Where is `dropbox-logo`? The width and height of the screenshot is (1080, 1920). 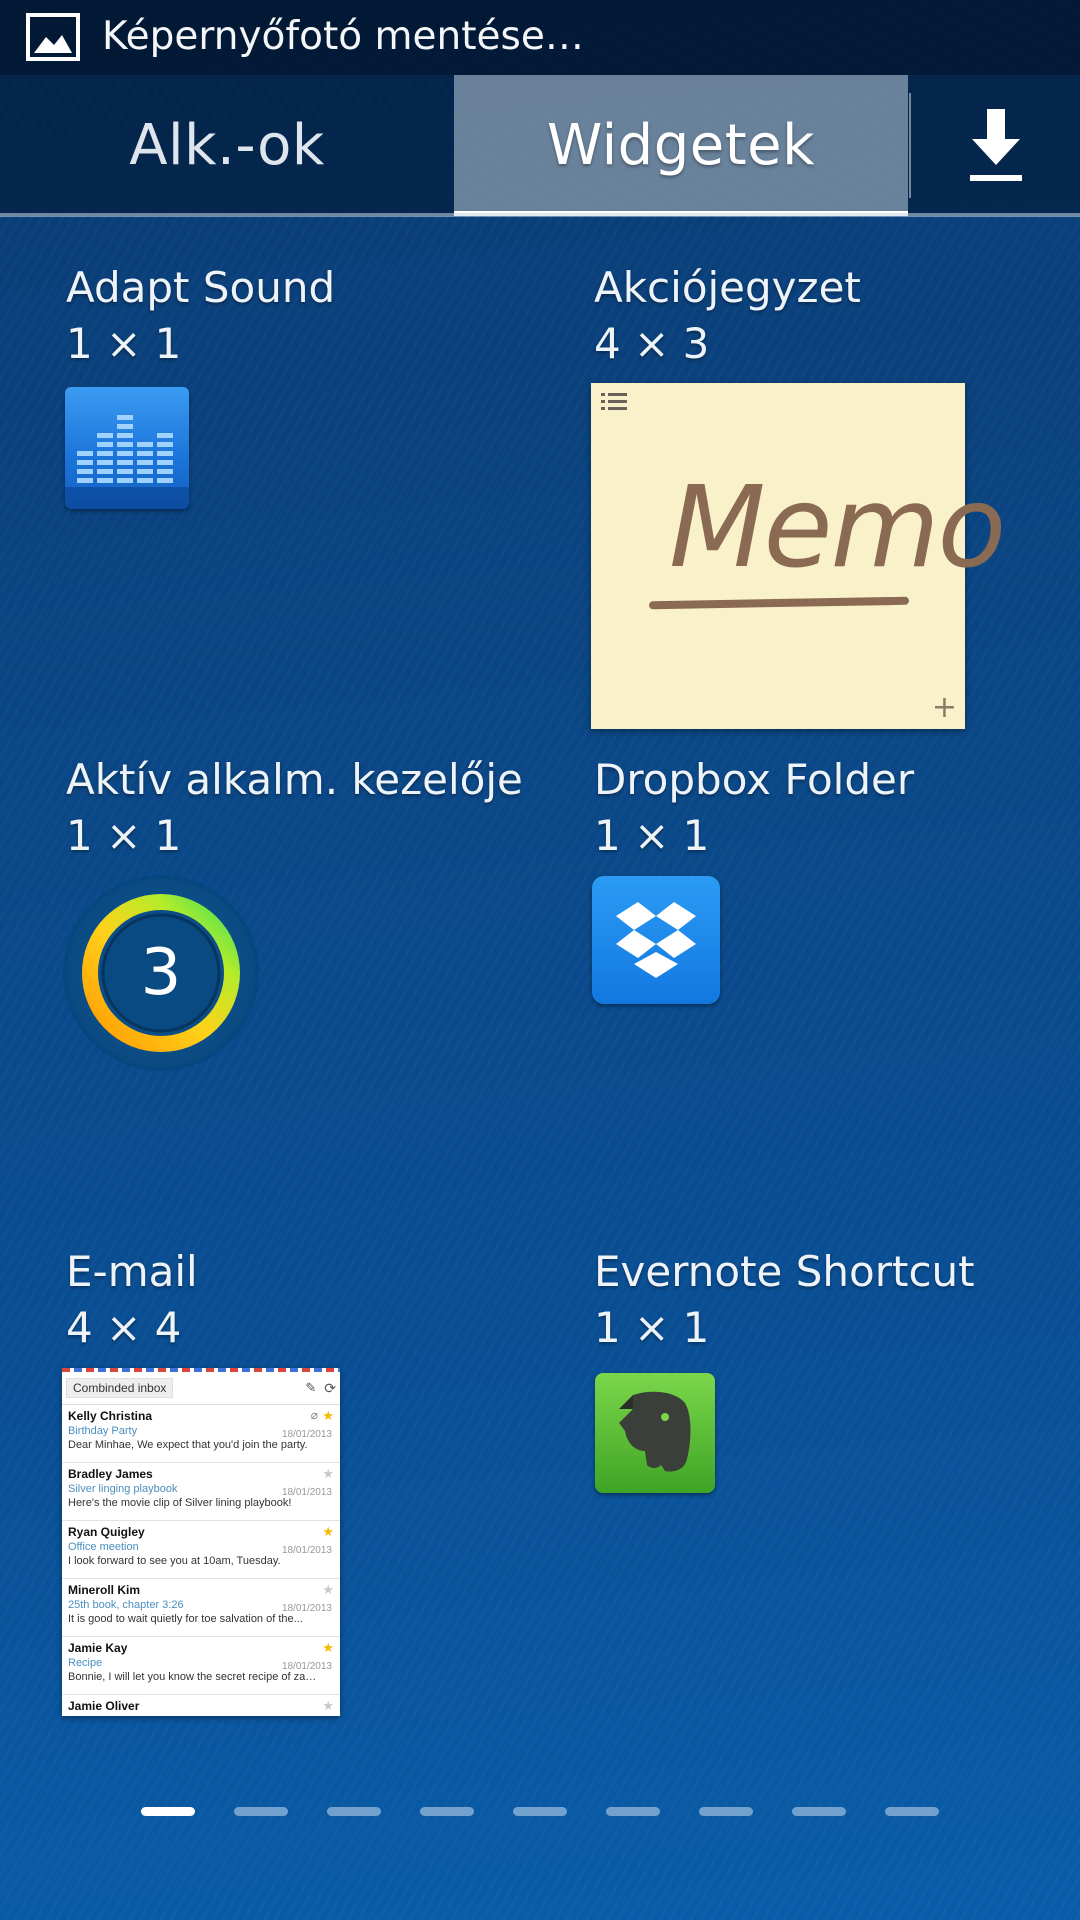
dropbox-logo is located at coordinates (656, 940).